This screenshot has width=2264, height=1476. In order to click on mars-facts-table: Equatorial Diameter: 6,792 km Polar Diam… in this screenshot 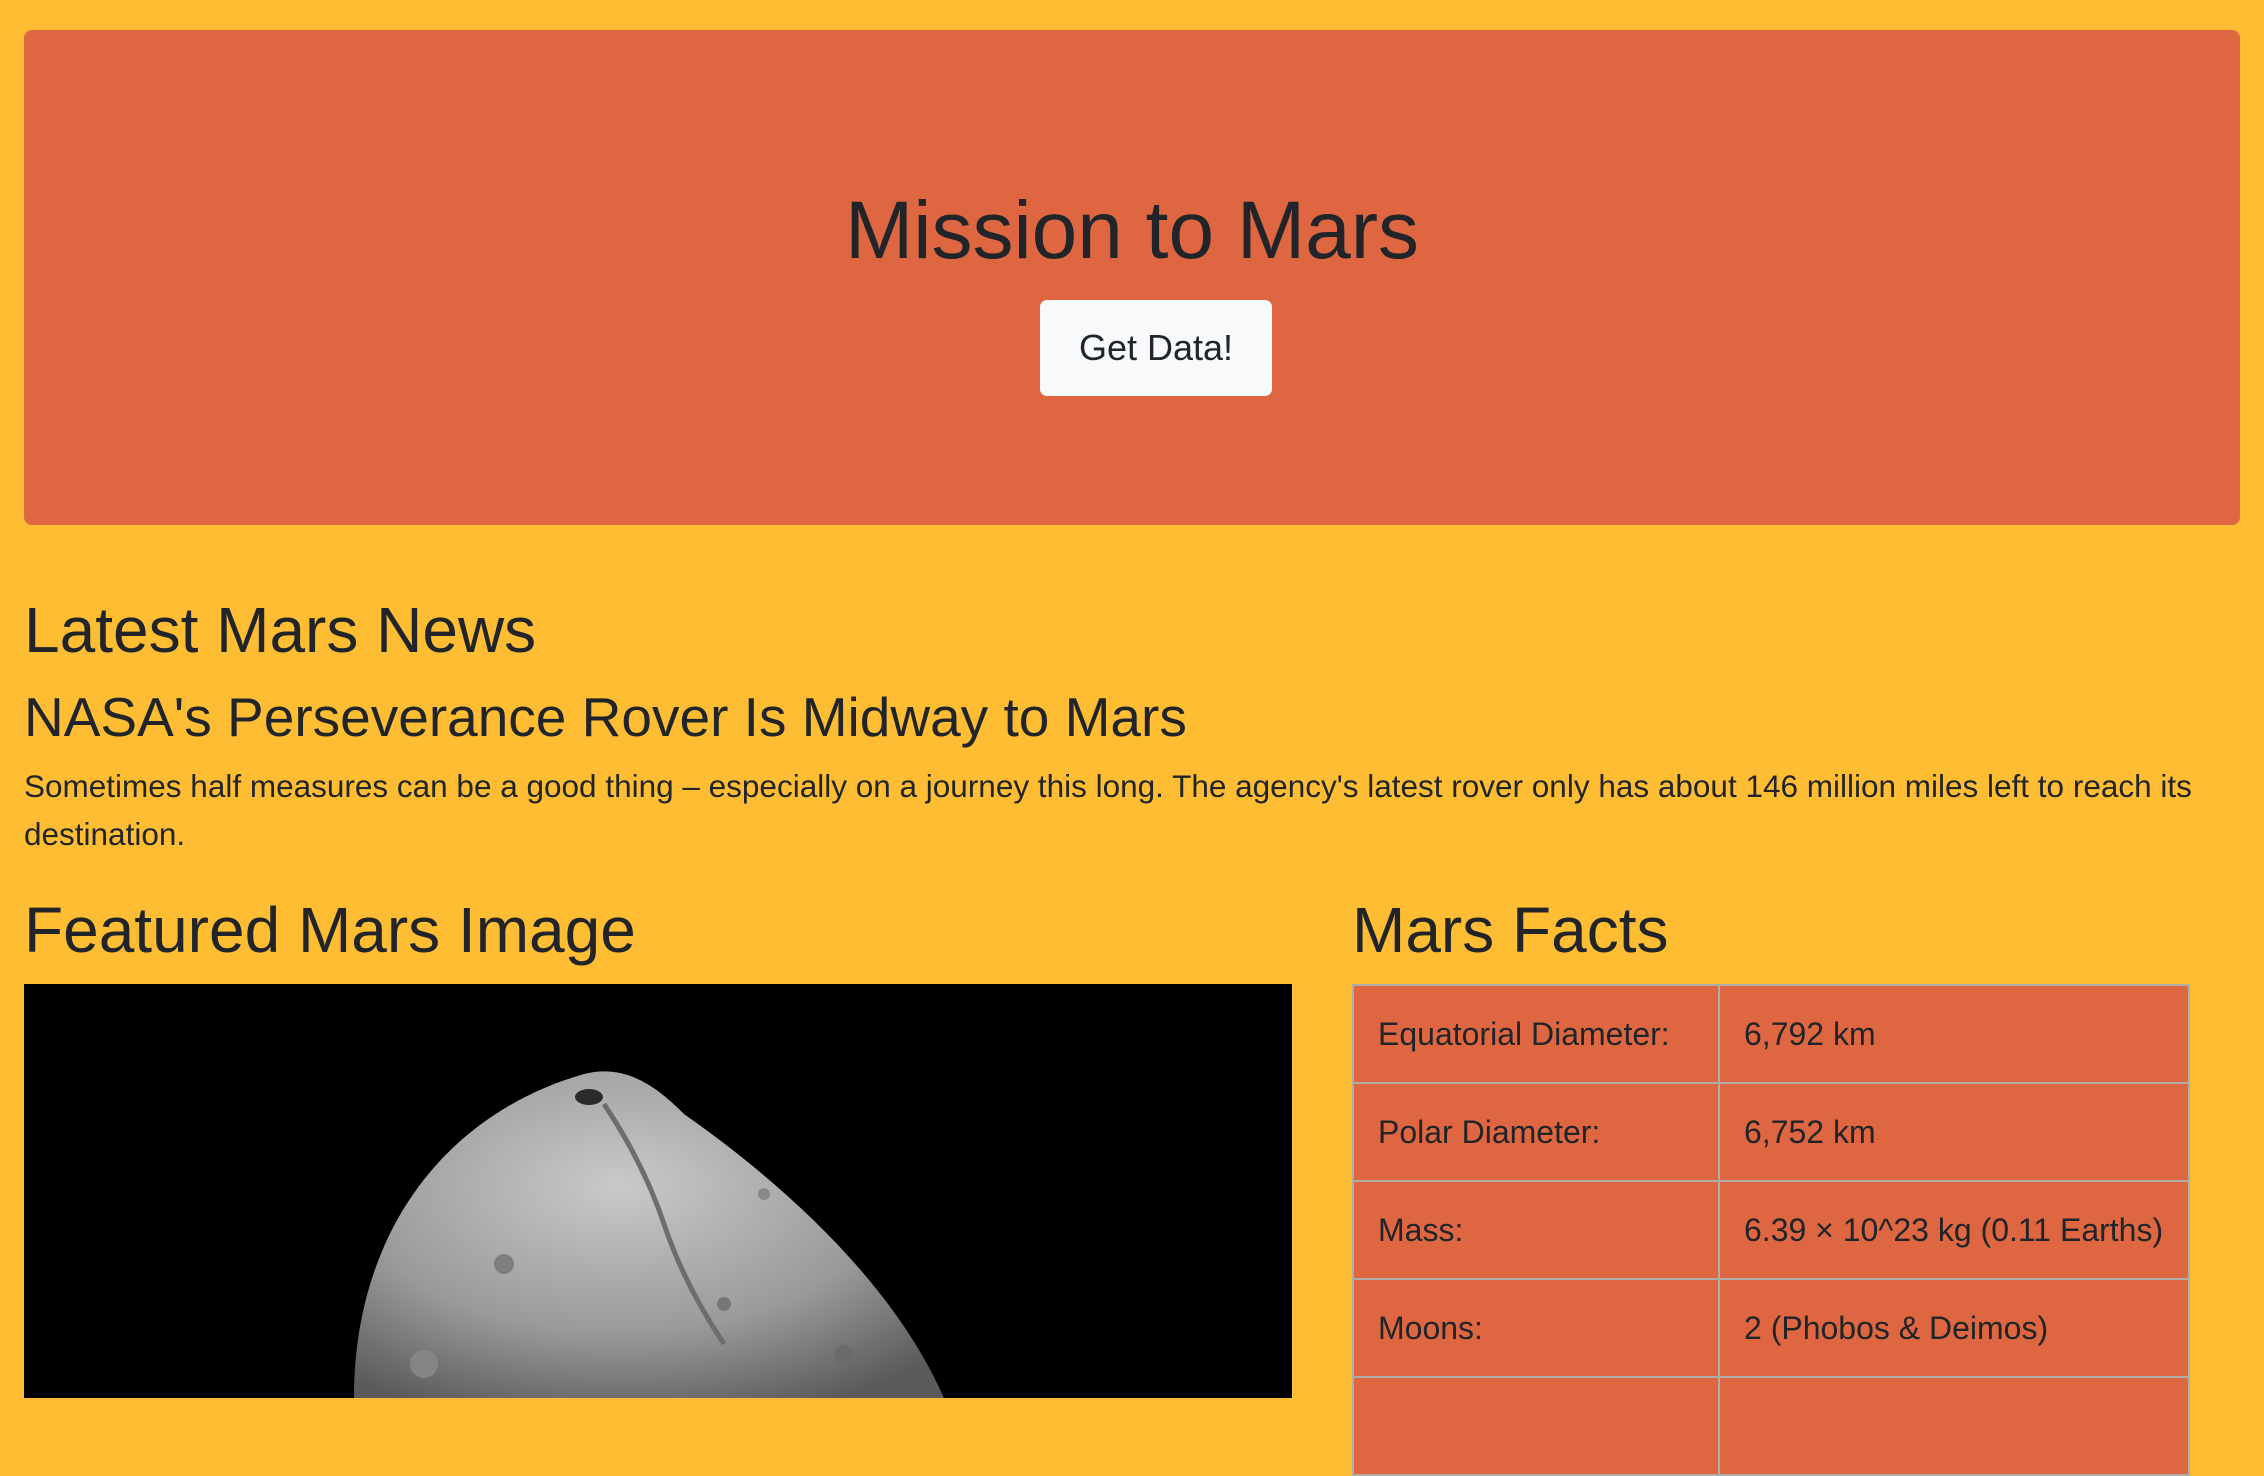, I will do `click(1771, 1230)`.